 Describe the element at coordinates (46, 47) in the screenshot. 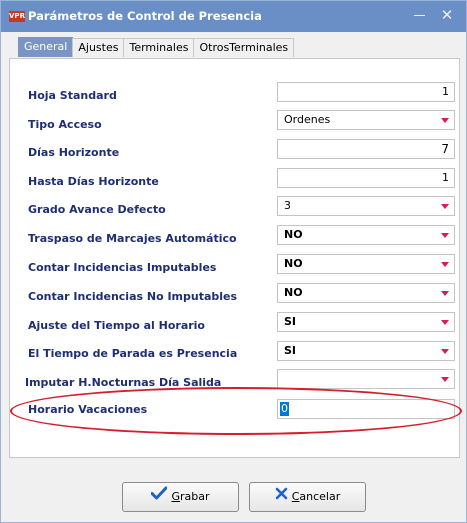

I see `tab-general: General` at that location.